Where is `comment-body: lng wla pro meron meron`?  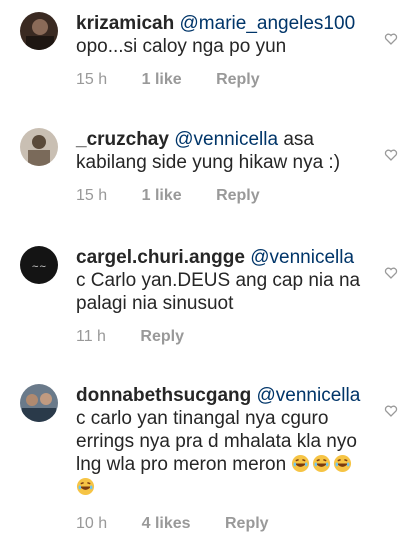 comment-body: lng wla pro meron meron is located at coordinates (181, 464).